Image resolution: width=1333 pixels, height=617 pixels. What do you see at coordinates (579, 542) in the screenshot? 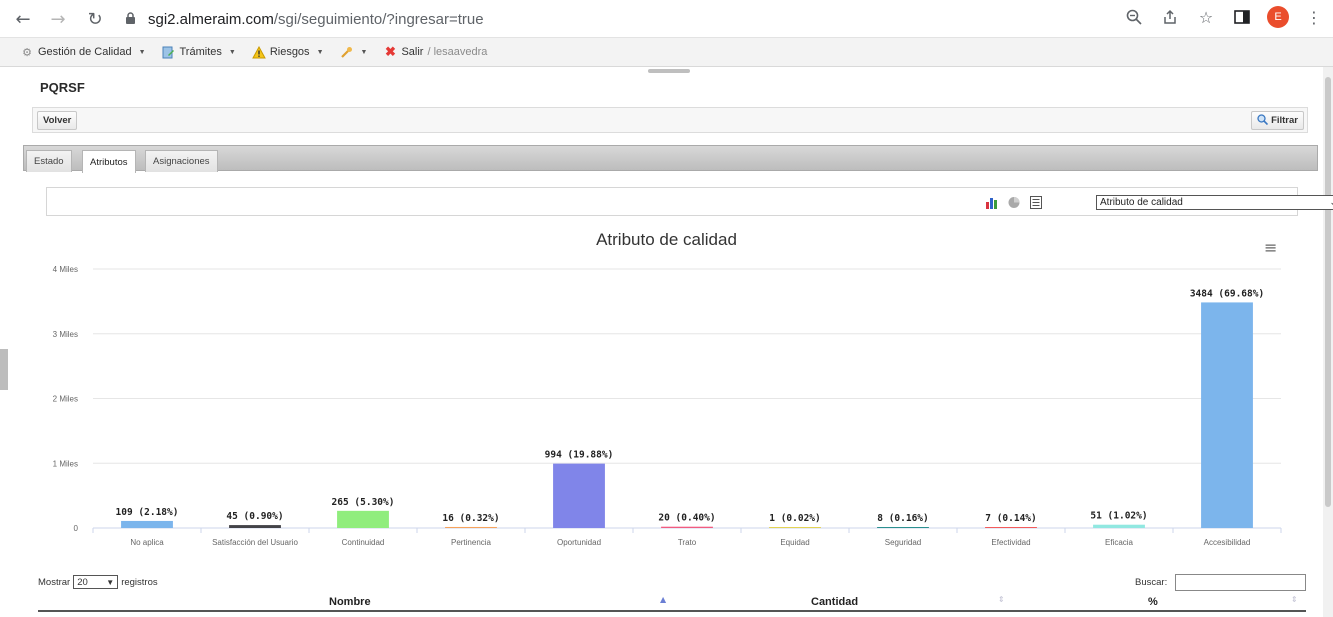
I see `x-tick-label: Oportunidad` at bounding box center [579, 542].